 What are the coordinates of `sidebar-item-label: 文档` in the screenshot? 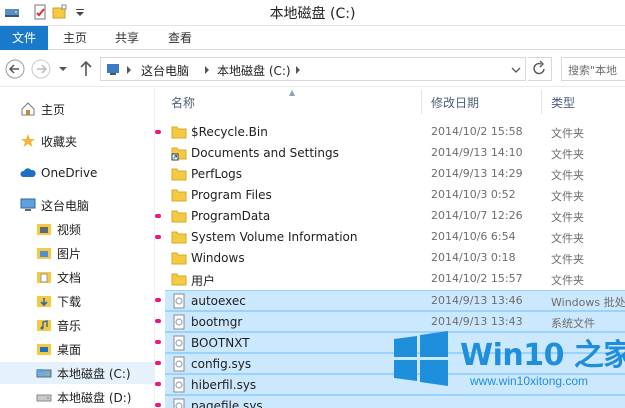 It's located at (69, 277).